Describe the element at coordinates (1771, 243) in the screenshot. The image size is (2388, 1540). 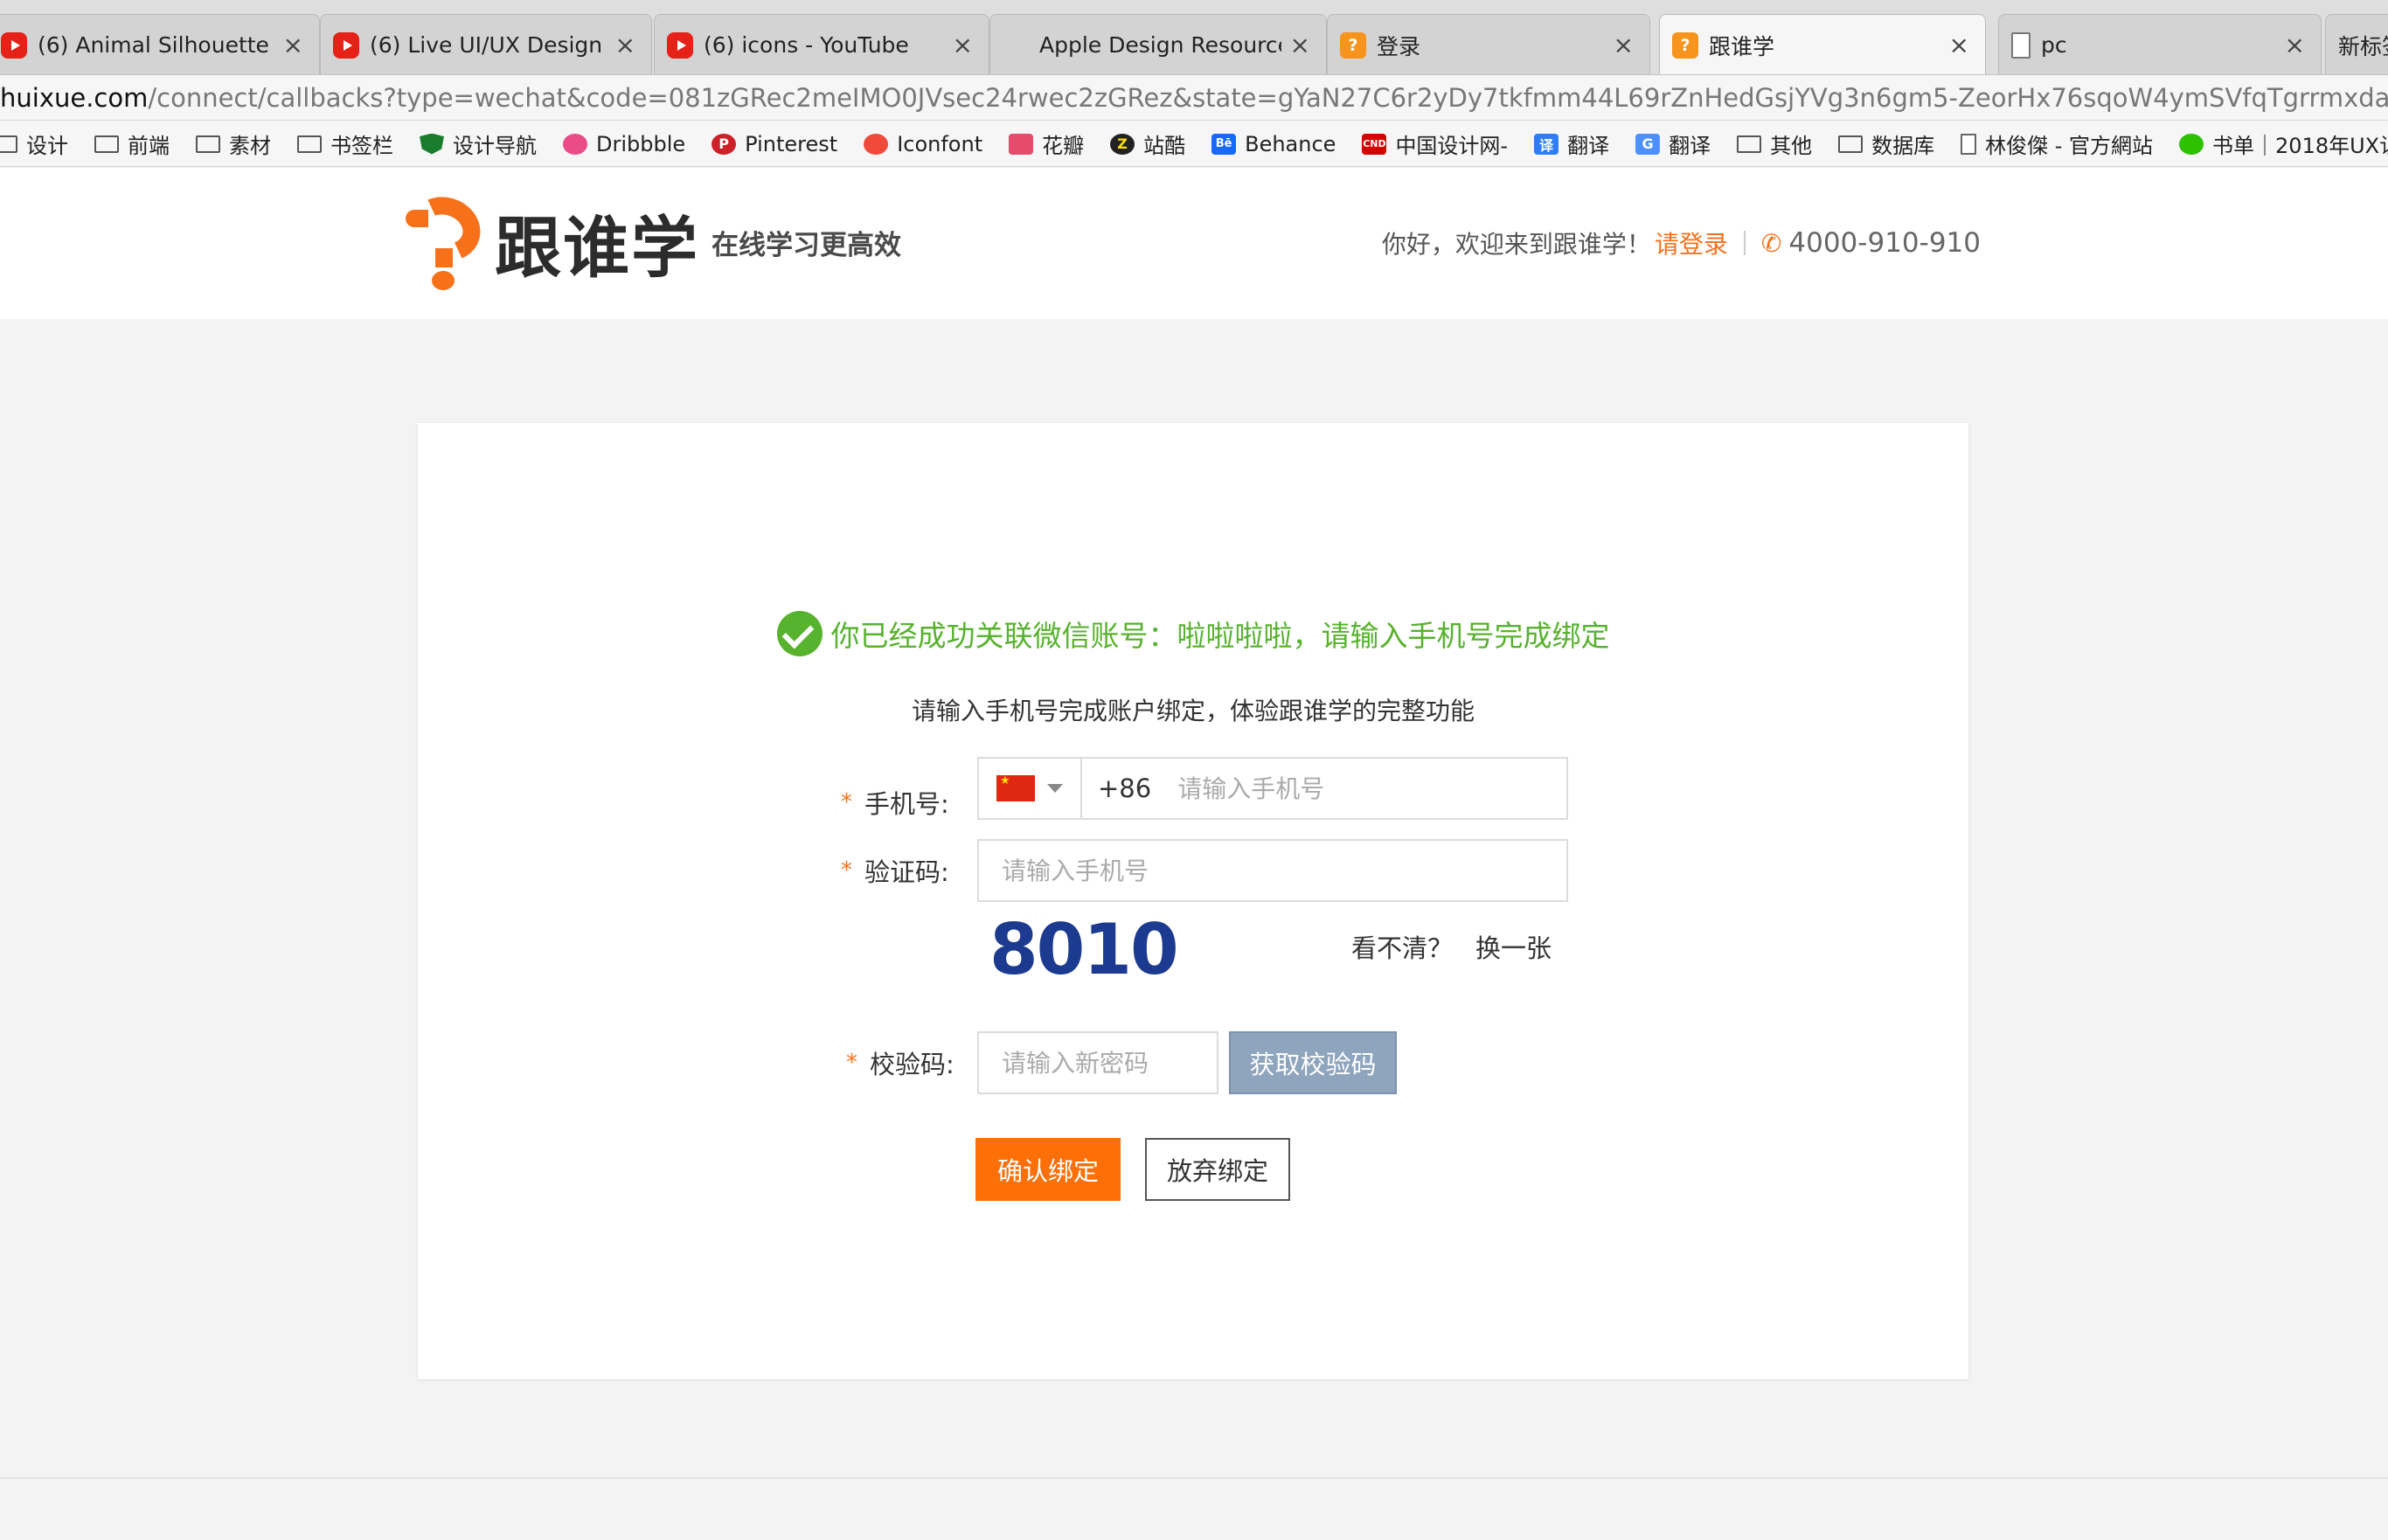
I see `phone-icon: ✆` at that location.